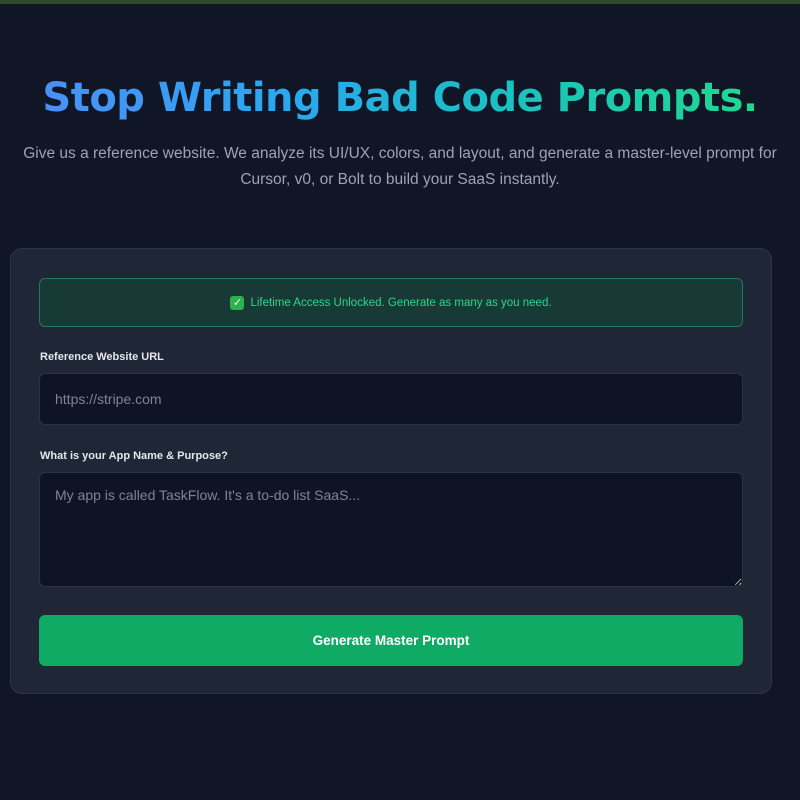 This screenshot has width=800, height=800. I want to click on url-field-label: Reference Website URL, so click(102, 357).